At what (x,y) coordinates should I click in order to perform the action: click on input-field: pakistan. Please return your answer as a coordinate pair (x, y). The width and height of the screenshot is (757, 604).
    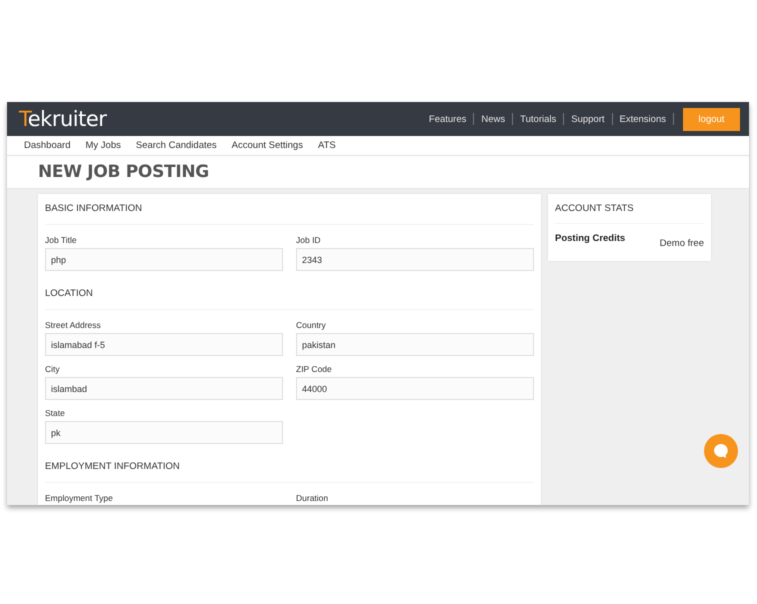
    Looking at the image, I should click on (415, 344).